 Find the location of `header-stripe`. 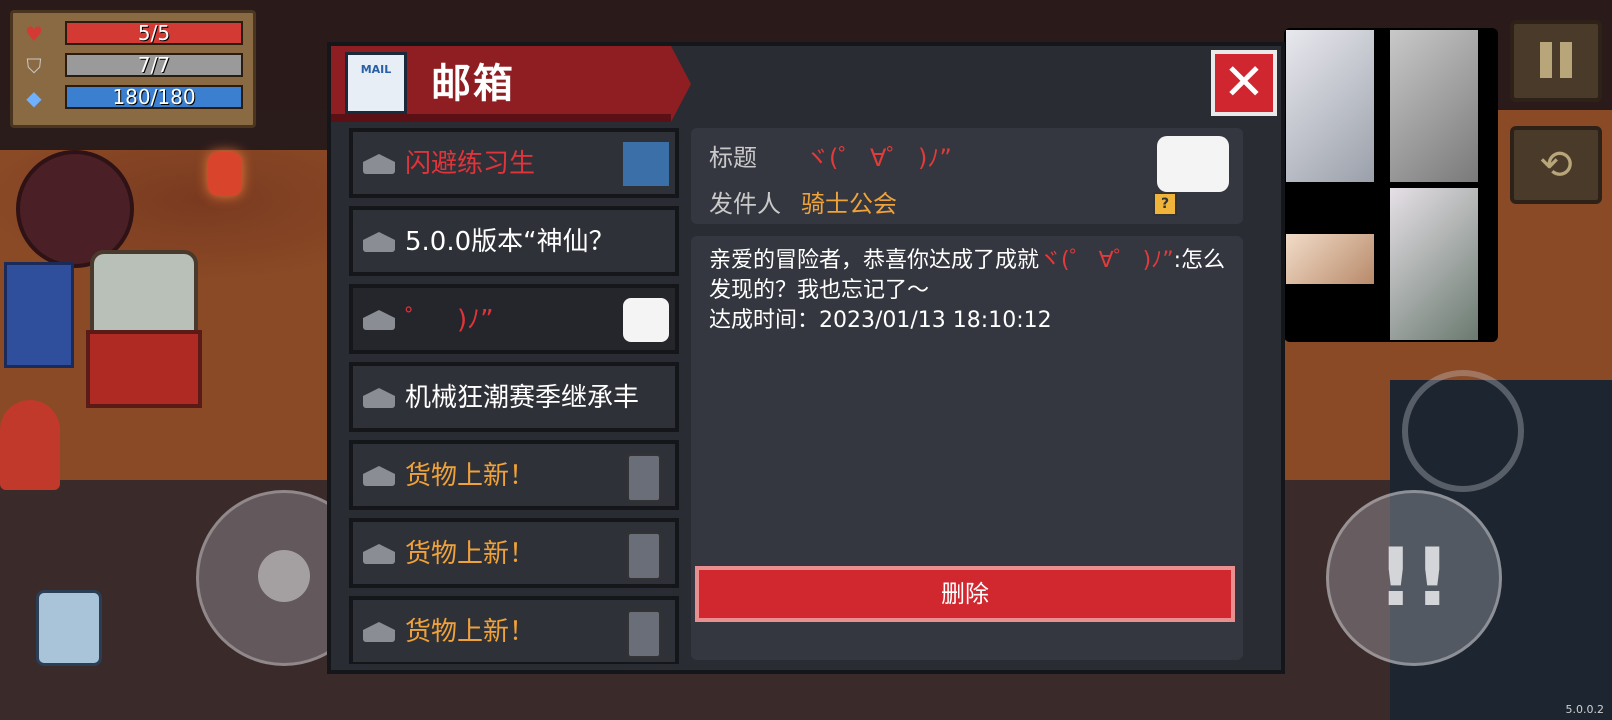

header-stripe is located at coordinates (501, 118).